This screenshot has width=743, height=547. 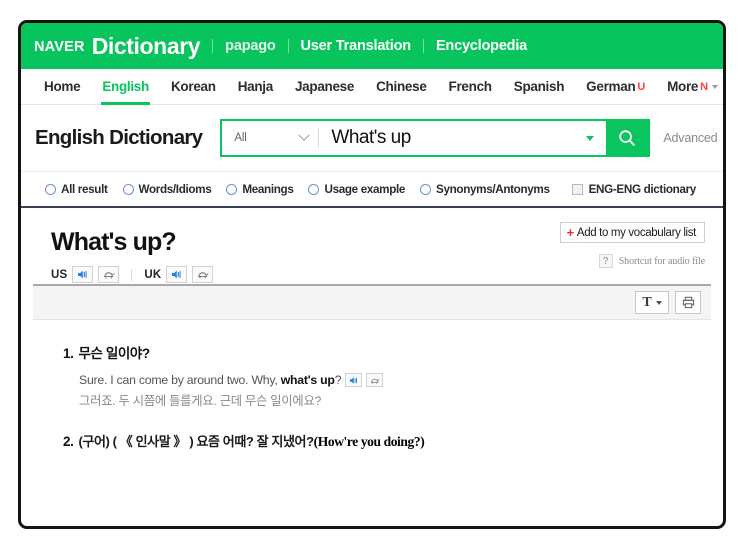 What do you see at coordinates (250, 46) in the screenshot?
I see `masthead-link-papago: papago` at bounding box center [250, 46].